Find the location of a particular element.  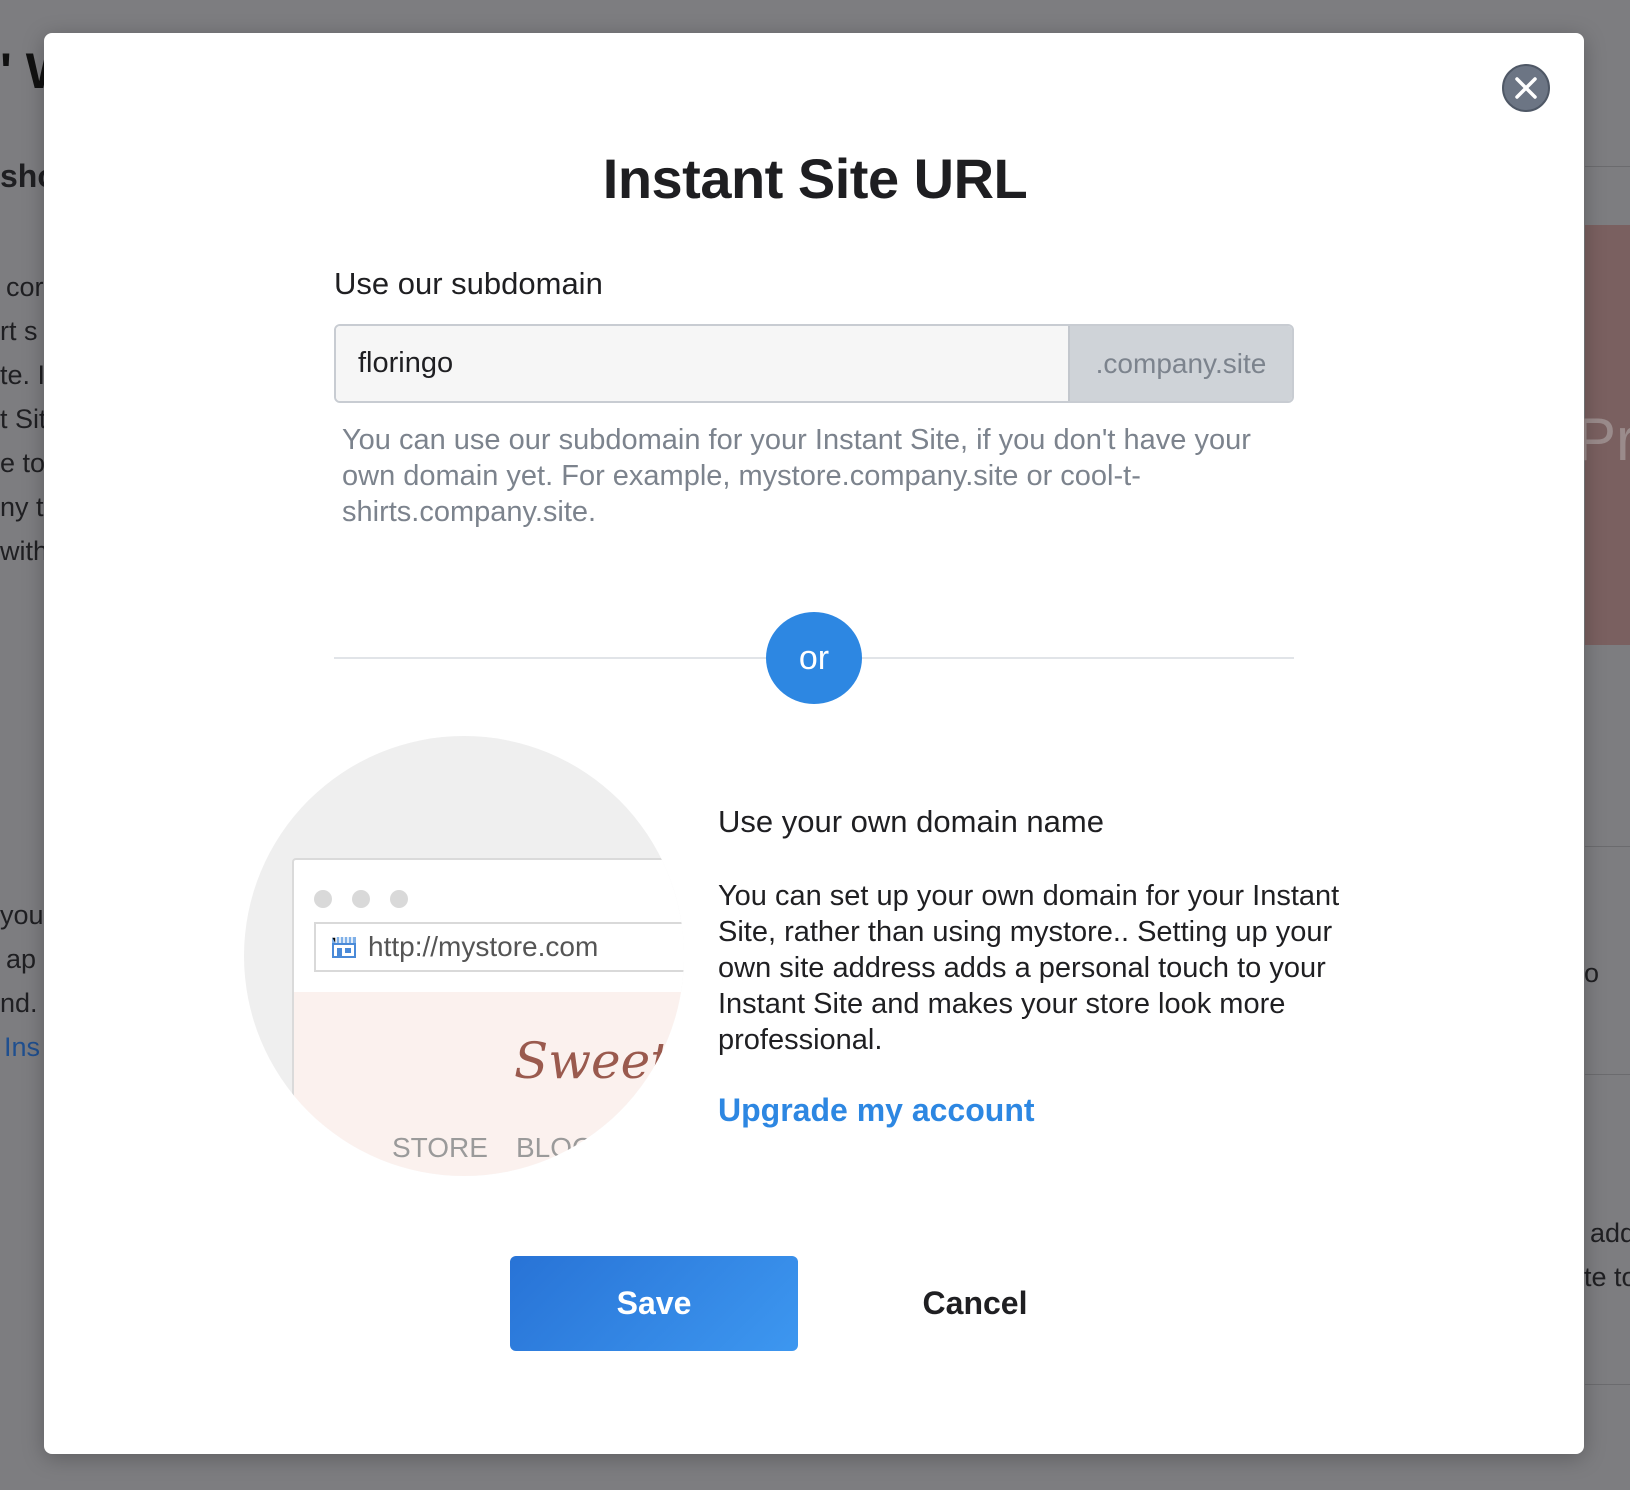

bg-text: cor is located at coordinates (25, 287).